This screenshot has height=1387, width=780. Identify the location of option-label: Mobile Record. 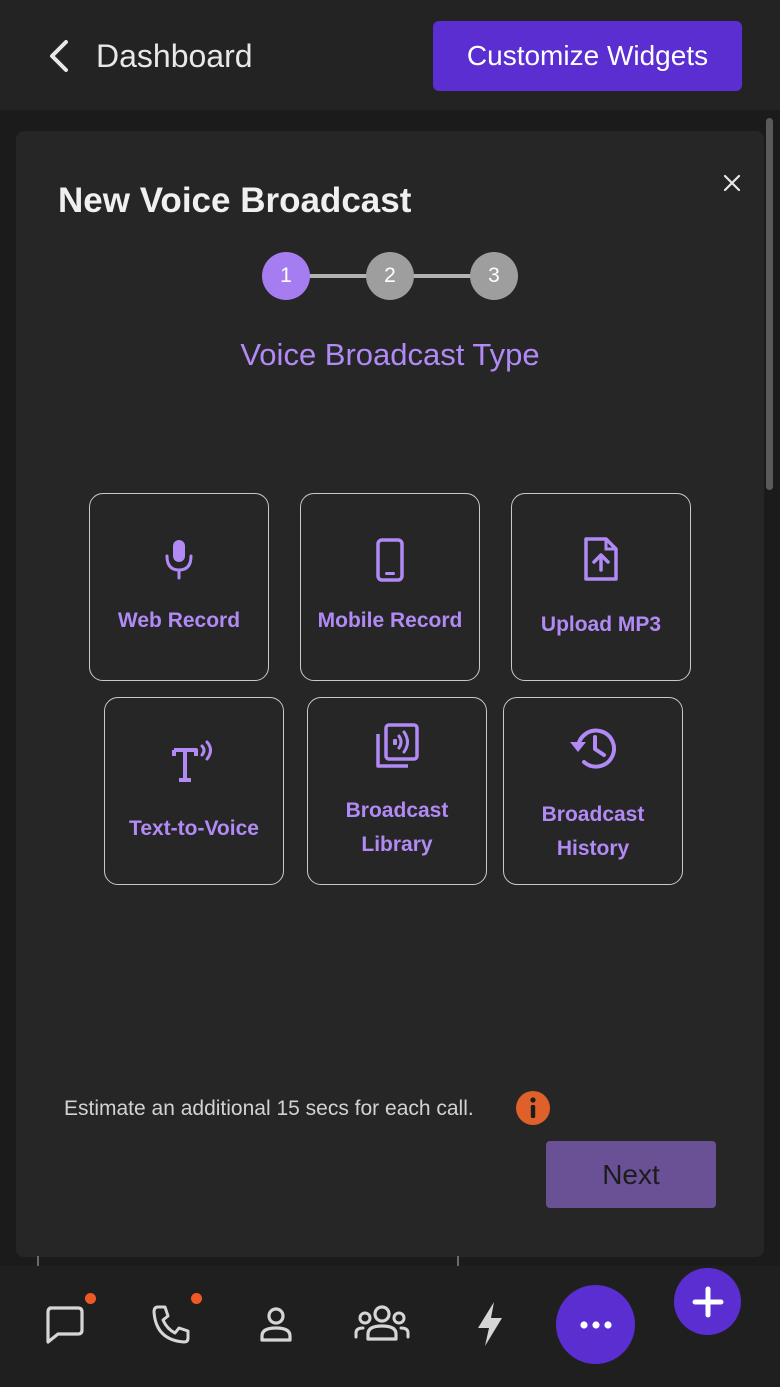
(390, 620).